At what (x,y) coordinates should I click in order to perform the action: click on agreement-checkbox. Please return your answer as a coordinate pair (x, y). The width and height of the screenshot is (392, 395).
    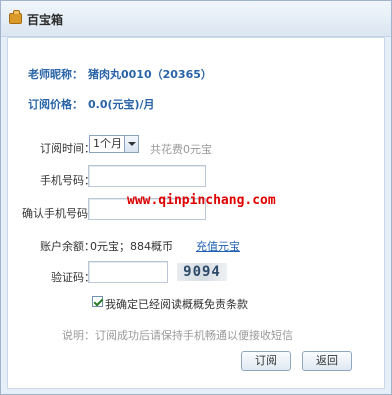
    Looking at the image, I should click on (97, 301).